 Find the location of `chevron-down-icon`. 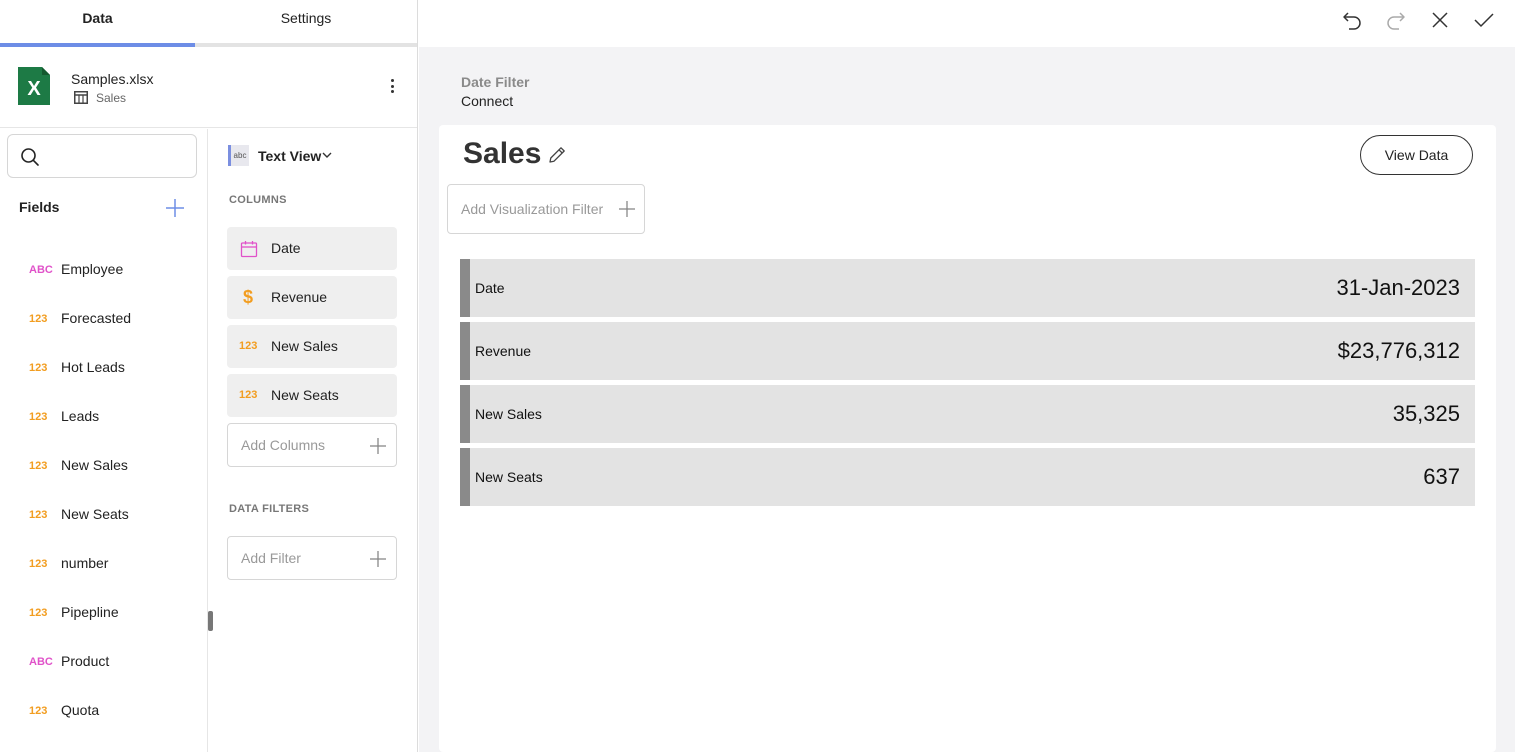

chevron-down-icon is located at coordinates (327, 155).